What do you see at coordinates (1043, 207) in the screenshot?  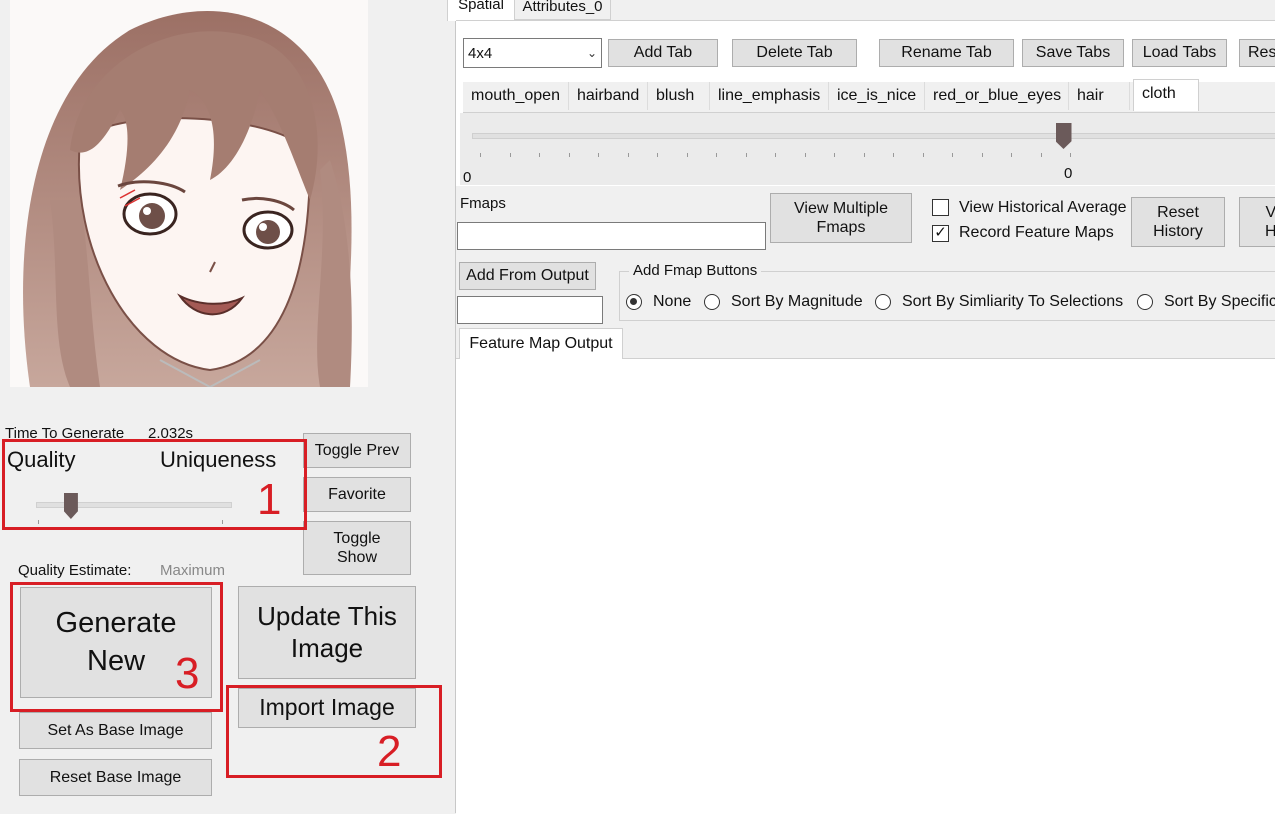 I see `view-historical-average-label: View Historical Average` at bounding box center [1043, 207].